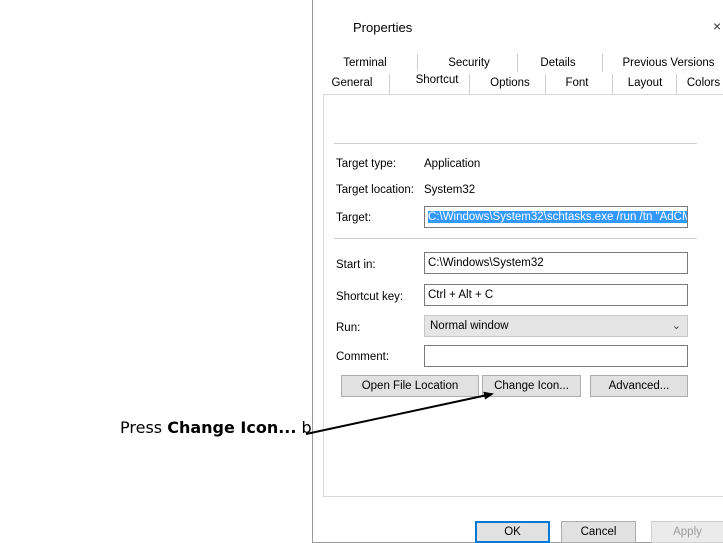  Describe the element at coordinates (366, 164) in the screenshot. I see `target-type-label: Target type:` at that location.